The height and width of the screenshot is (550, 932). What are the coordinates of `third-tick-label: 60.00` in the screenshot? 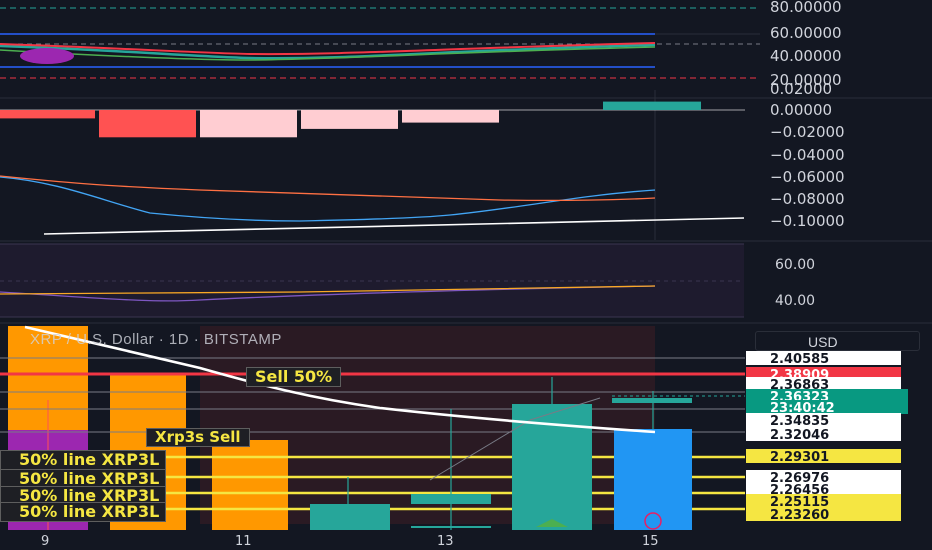 It's located at (795, 265).